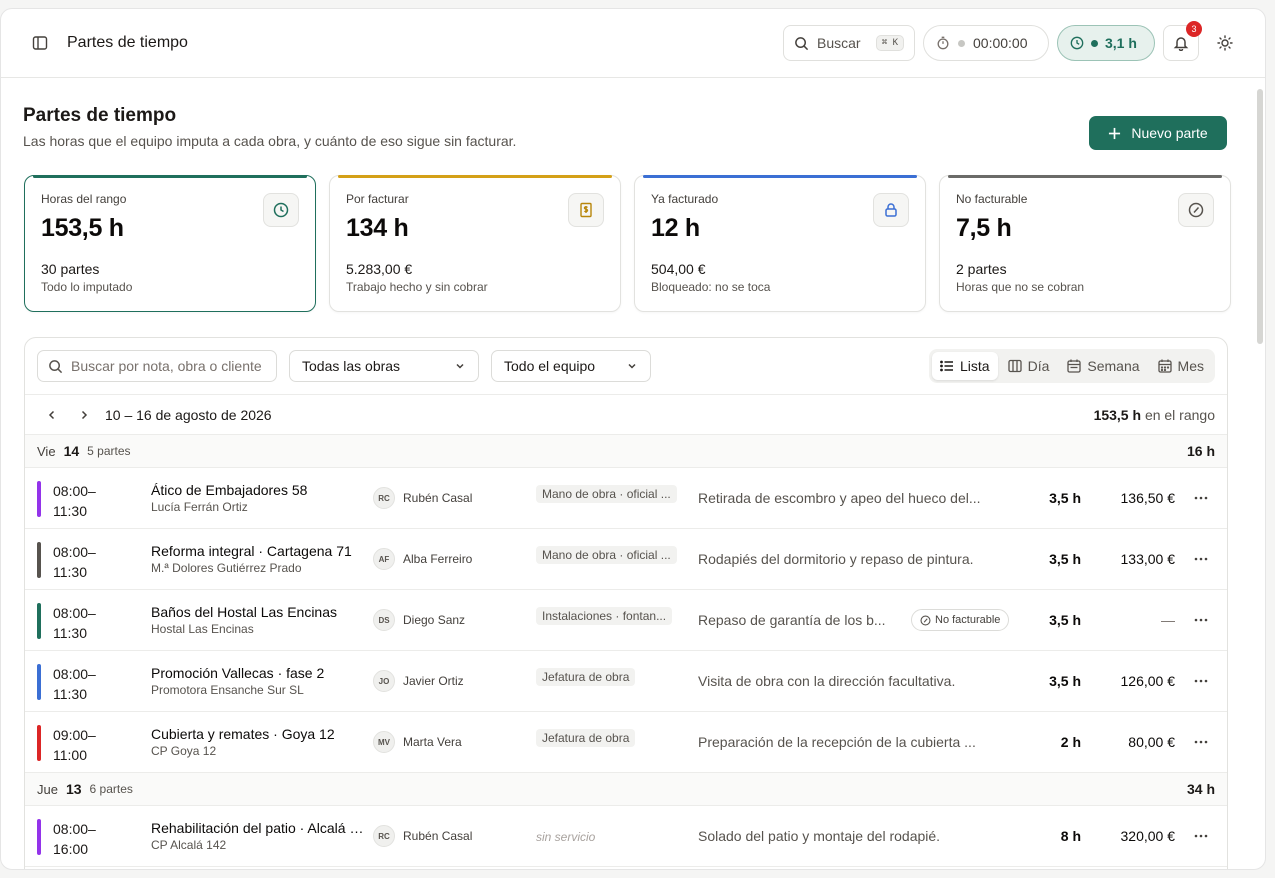 The width and height of the screenshot is (1275, 878). I want to click on filters-bar: Todas las obras Todo el equipo Lista Día, so click(626, 366).